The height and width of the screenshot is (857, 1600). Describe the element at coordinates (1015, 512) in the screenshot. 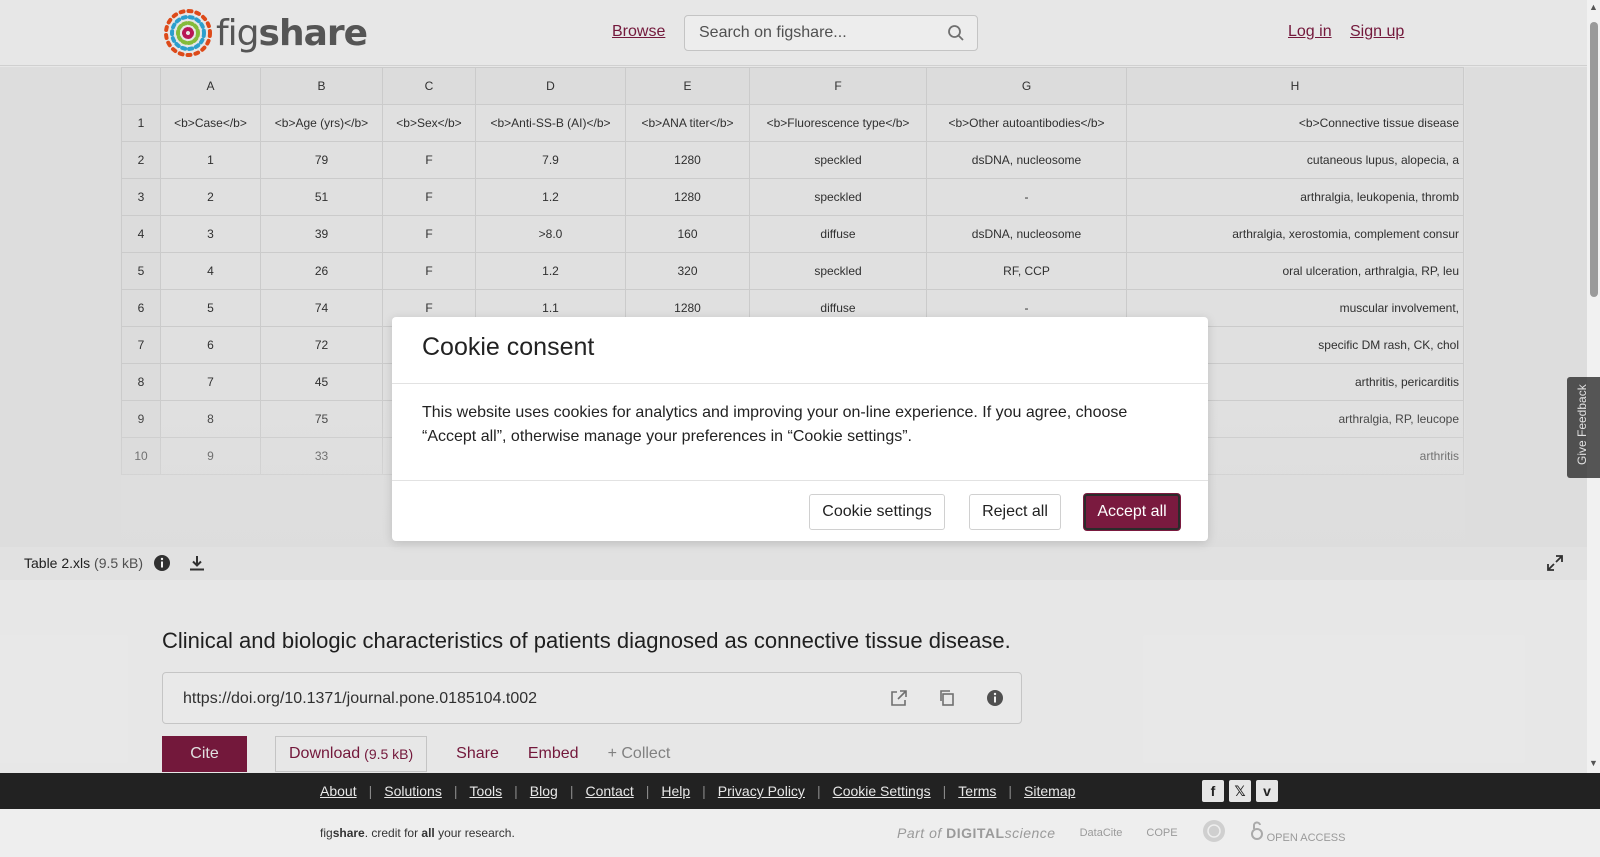

I see `reject-all-button: Reject all` at that location.